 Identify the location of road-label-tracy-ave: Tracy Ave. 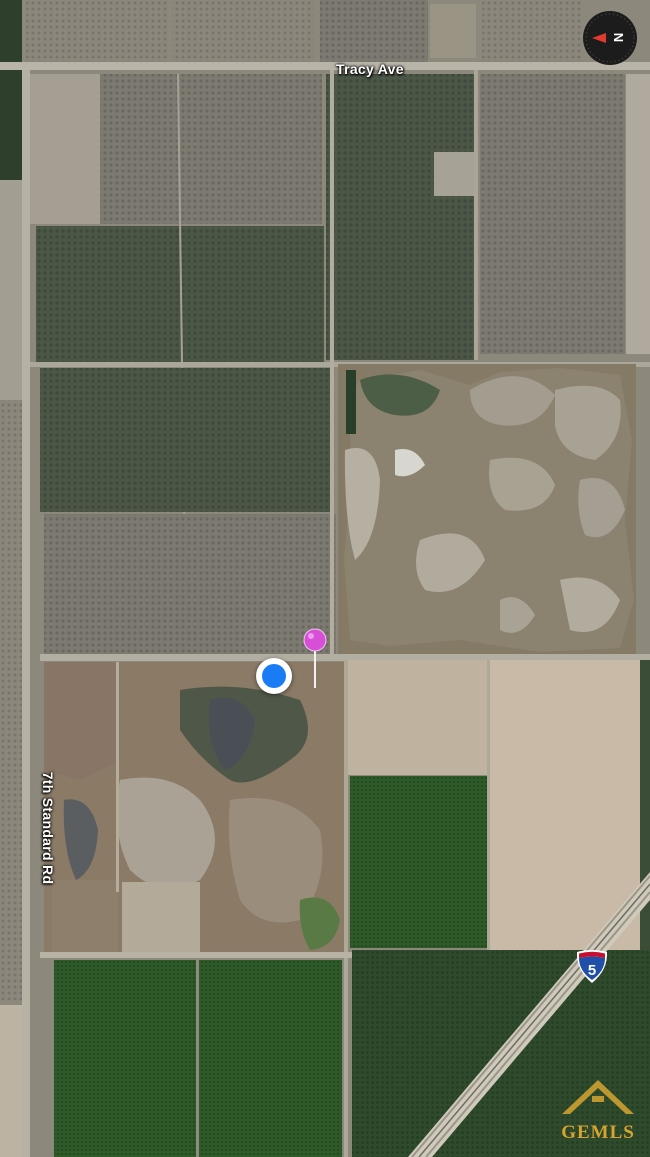
(370, 69).